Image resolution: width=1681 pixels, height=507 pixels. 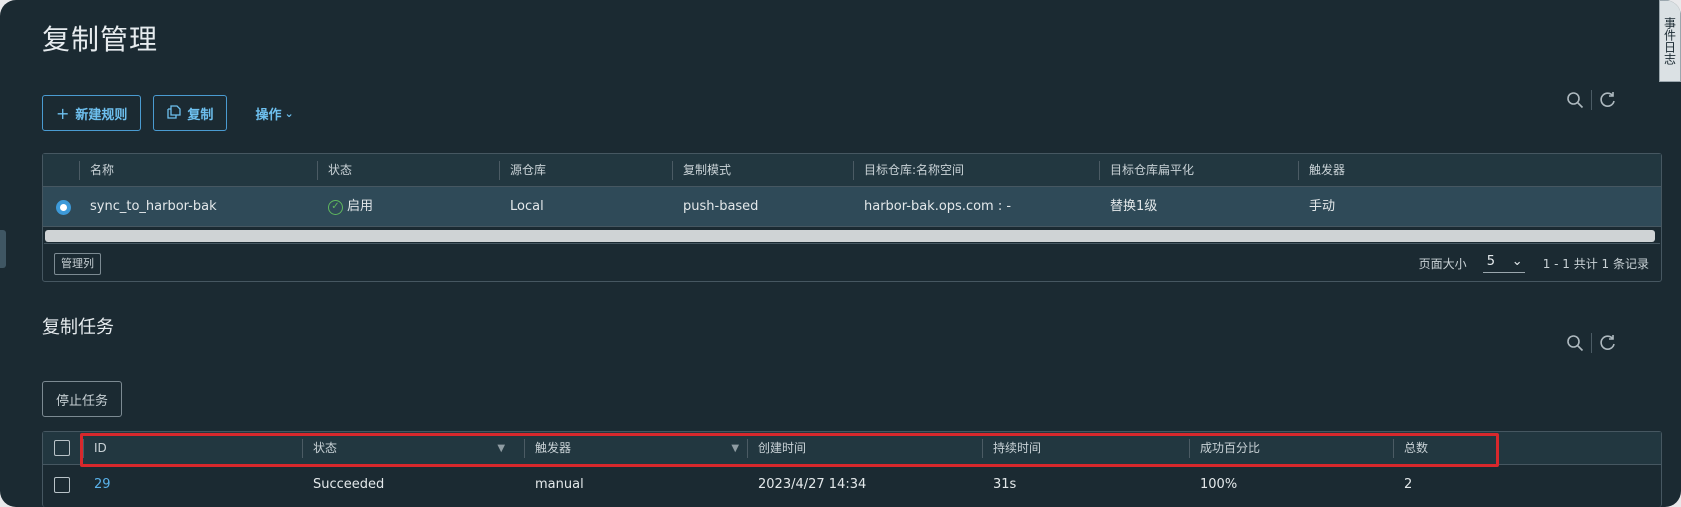 I want to click on rules-tools, so click(x=1591, y=100).